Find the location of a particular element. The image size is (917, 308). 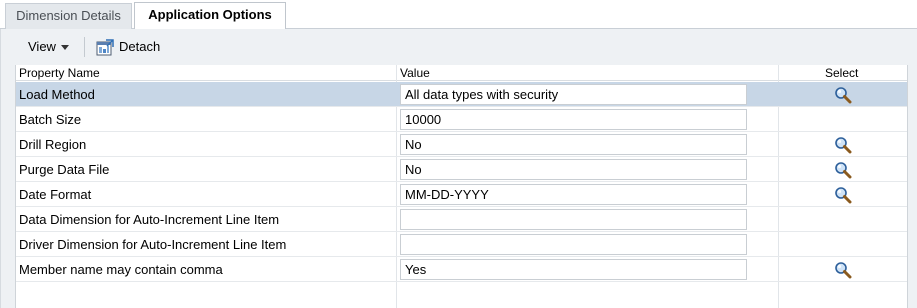

tab-strip: Dimension Details Application Options is located at coordinates (458, 15).